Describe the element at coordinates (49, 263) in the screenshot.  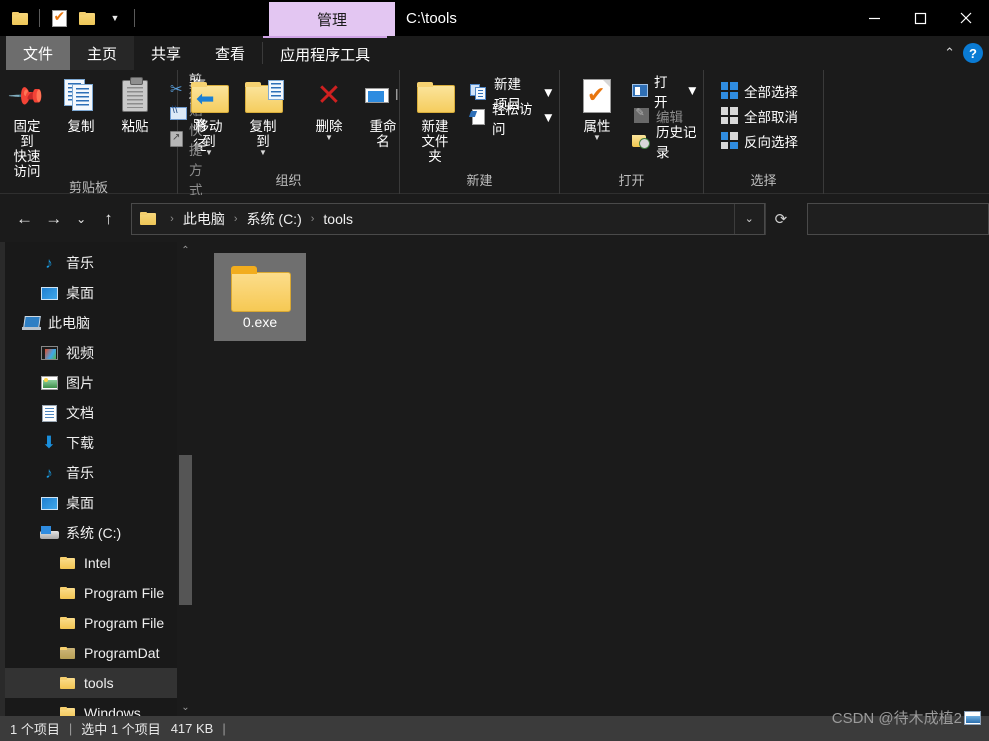
I see `music-icon: ♪` at that location.